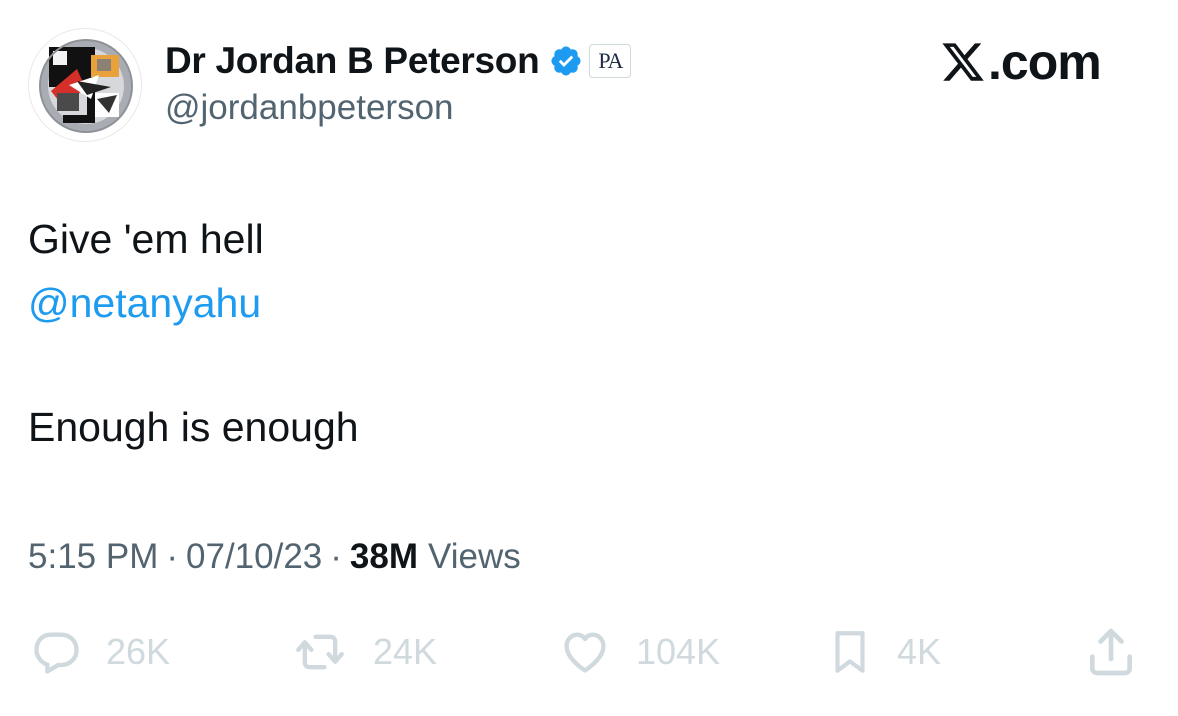 The height and width of the screenshot is (716, 1178). What do you see at coordinates (56, 653) in the screenshot?
I see `reply-icon` at bounding box center [56, 653].